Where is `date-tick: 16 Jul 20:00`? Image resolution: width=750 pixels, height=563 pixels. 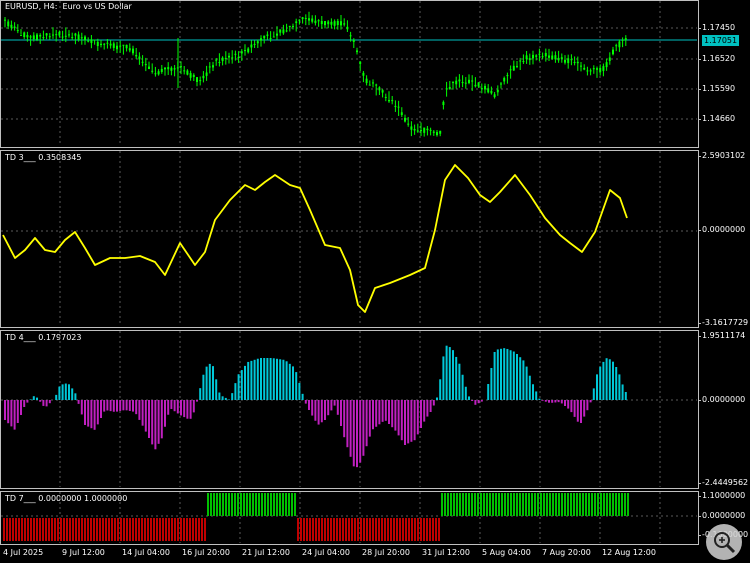 date-tick: 16 Jul 20:00 is located at coordinates (206, 552).